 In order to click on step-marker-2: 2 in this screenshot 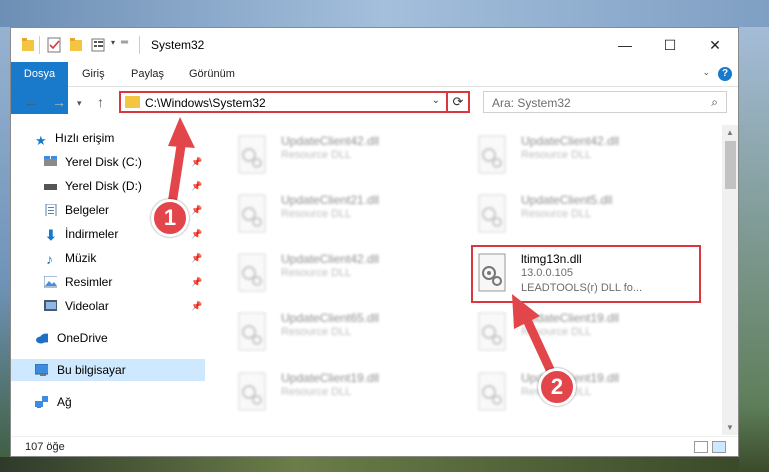, I will do `click(557, 387)`.